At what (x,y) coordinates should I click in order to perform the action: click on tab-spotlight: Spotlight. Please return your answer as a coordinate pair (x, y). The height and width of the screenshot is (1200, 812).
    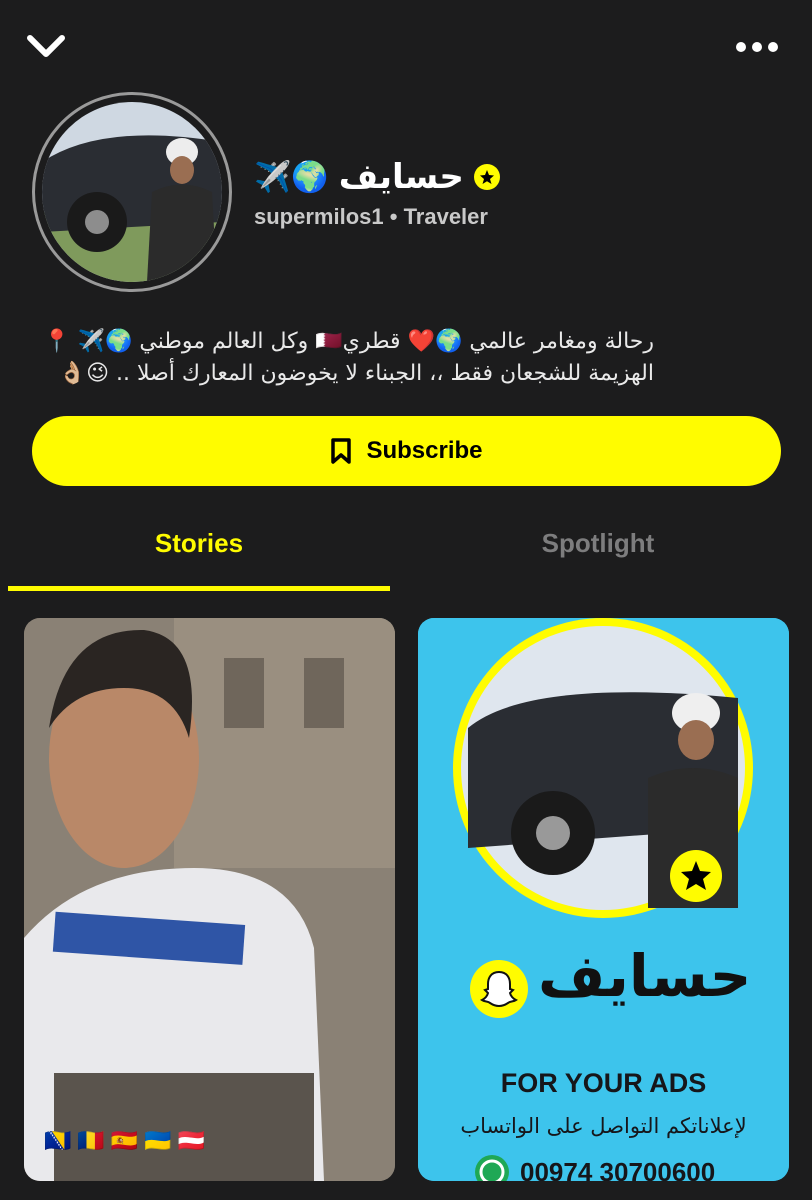
    Looking at the image, I should click on (598, 550).